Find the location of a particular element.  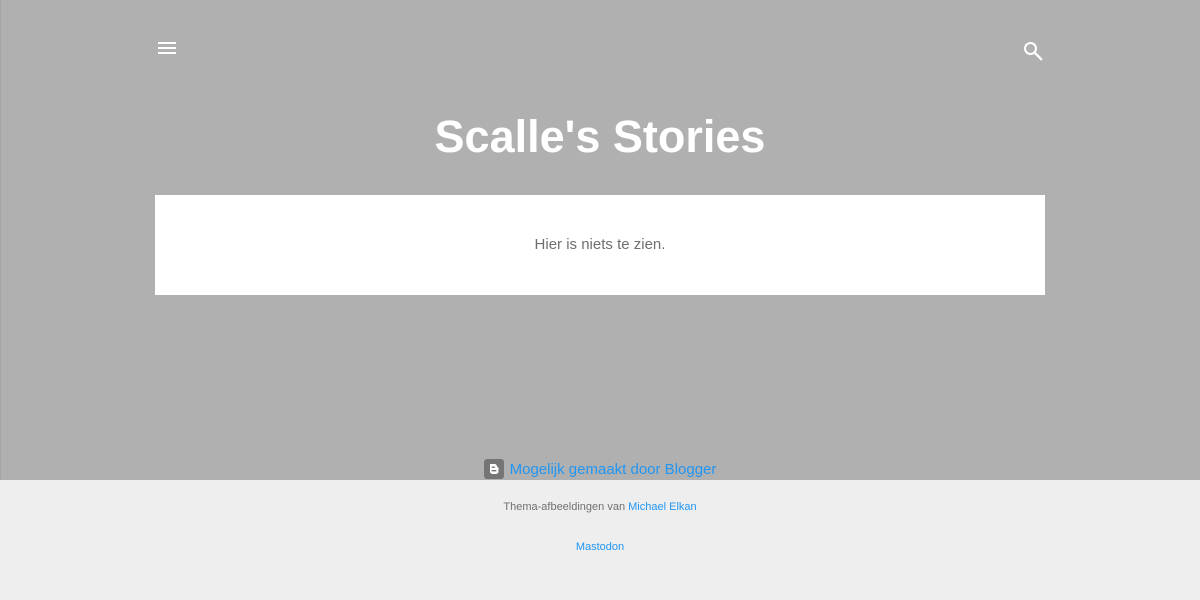

hamburger-menu-icon is located at coordinates (167, 48).